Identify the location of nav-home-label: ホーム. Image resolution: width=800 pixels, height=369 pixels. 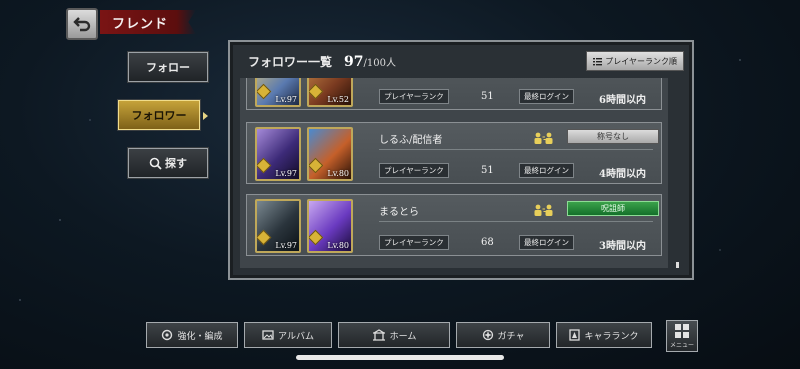
(403, 336).